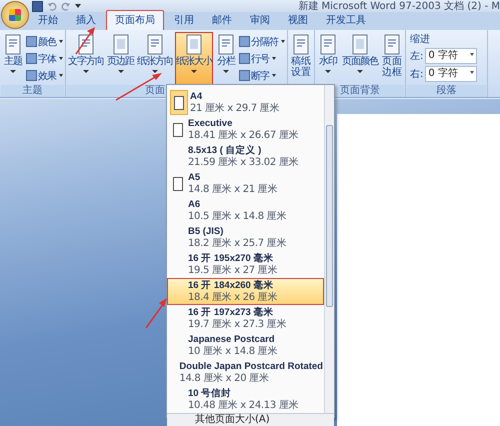  I want to click on group-label: 主题, so click(32, 91).